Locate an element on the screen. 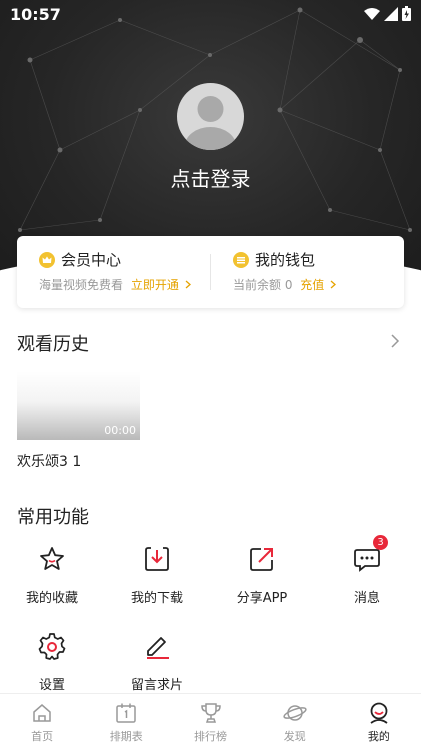 The height and width of the screenshot is (748, 421). history-item-thumbnail: 00:00 is located at coordinates (78, 405).